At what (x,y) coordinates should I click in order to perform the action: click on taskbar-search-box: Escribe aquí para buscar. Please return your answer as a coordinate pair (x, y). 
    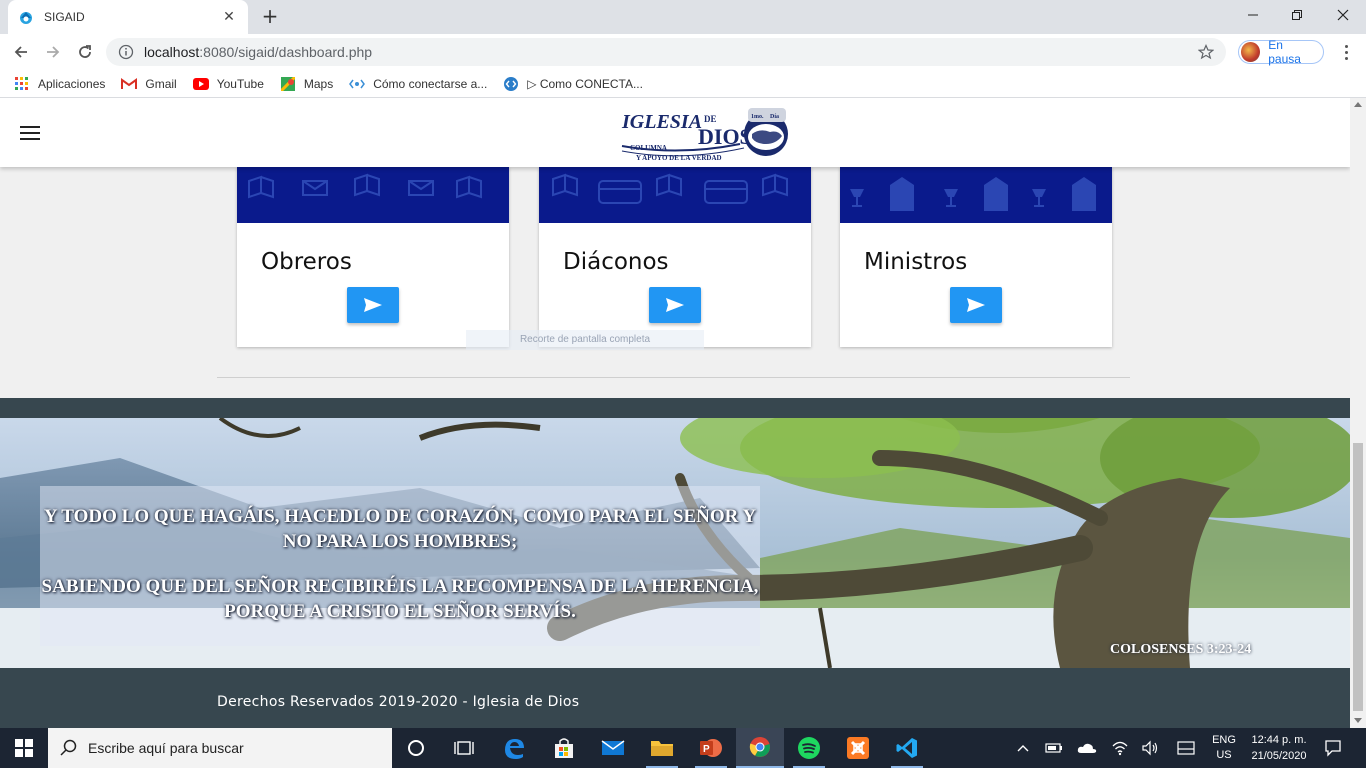
    Looking at the image, I should click on (220, 748).